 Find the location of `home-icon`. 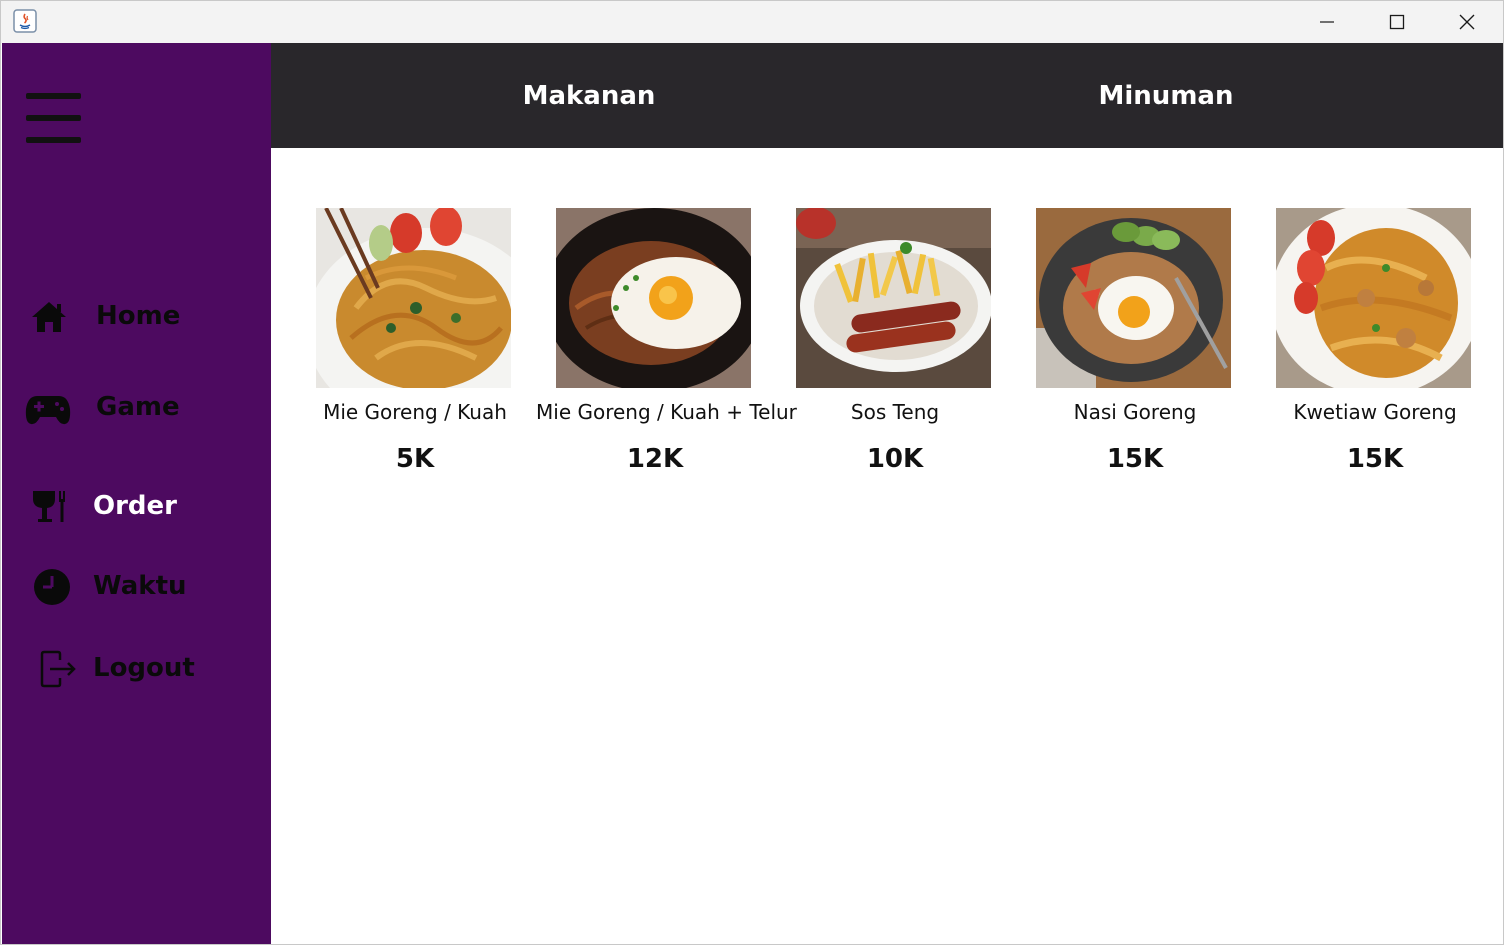

home-icon is located at coordinates (49, 317).